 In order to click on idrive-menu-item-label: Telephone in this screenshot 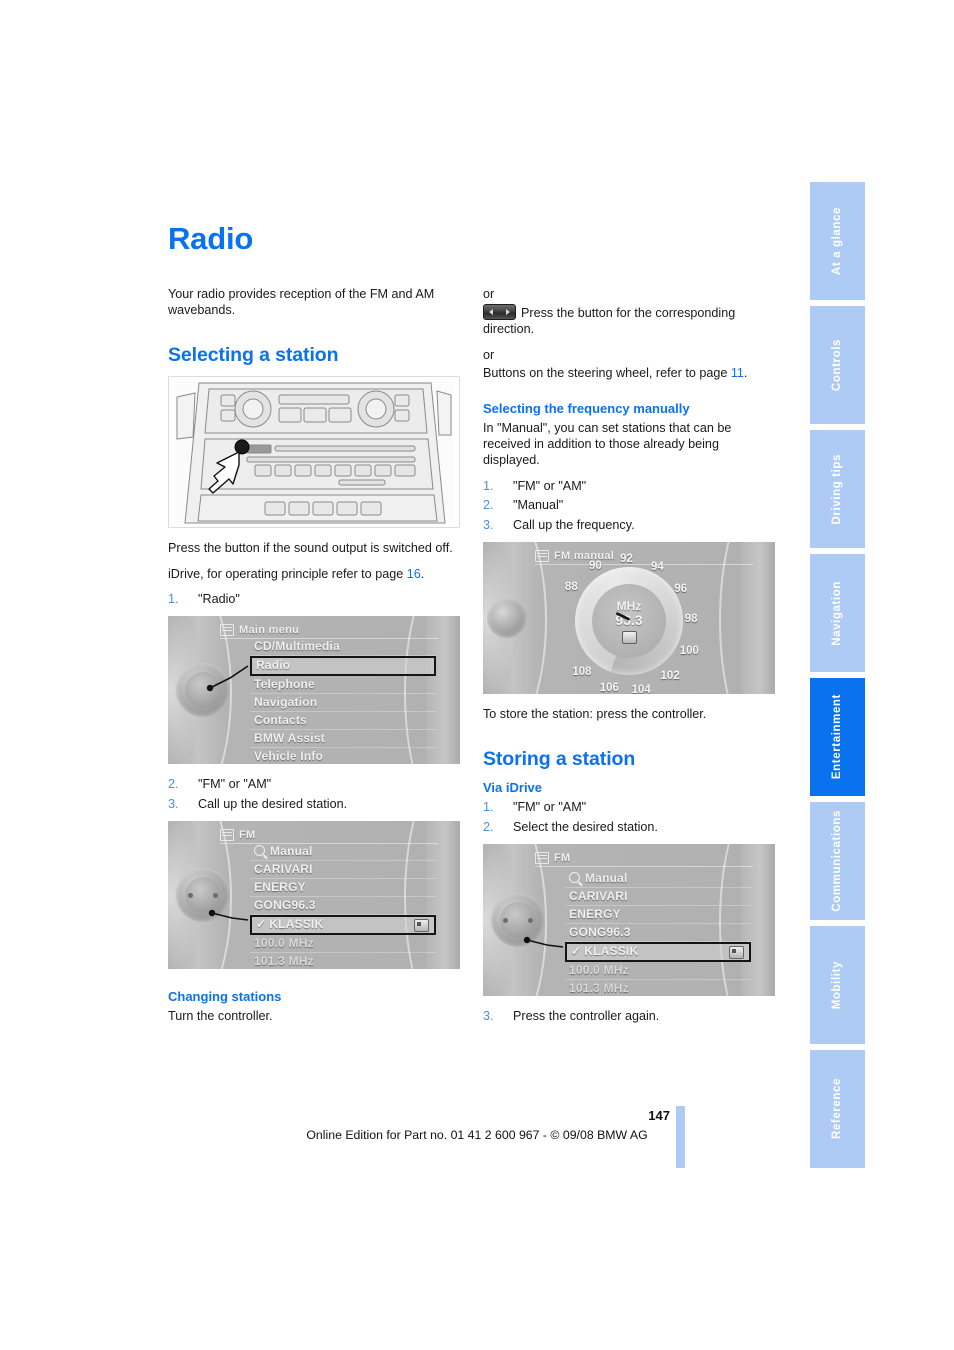, I will do `click(284, 684)`.